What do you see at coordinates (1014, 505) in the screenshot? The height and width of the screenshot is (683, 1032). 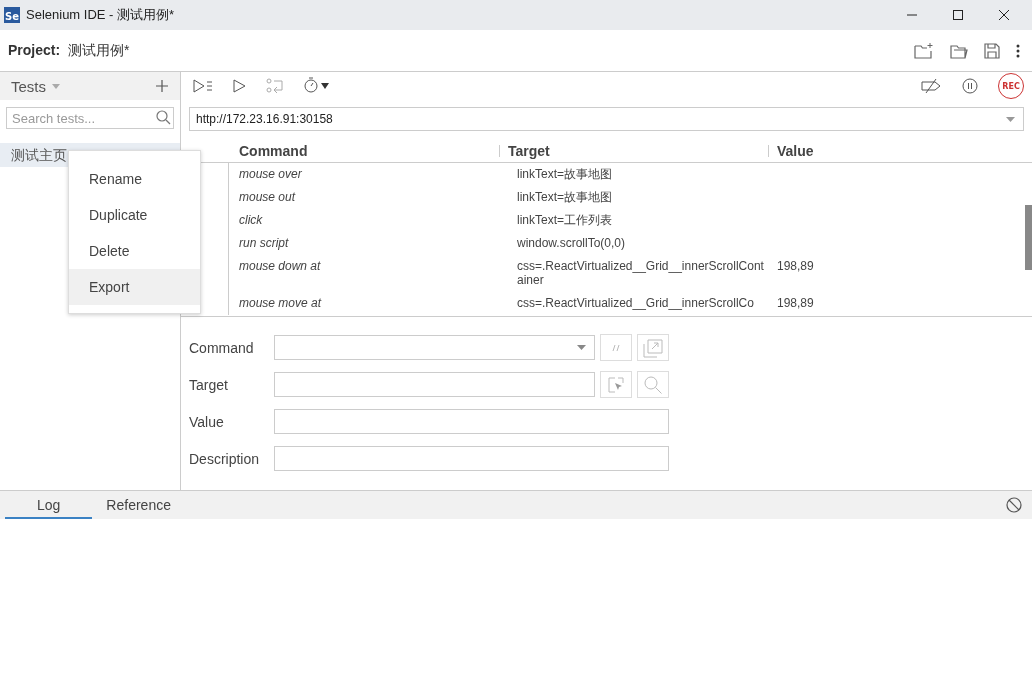 I see `clear-icon` at bounding box center [1014, 505].